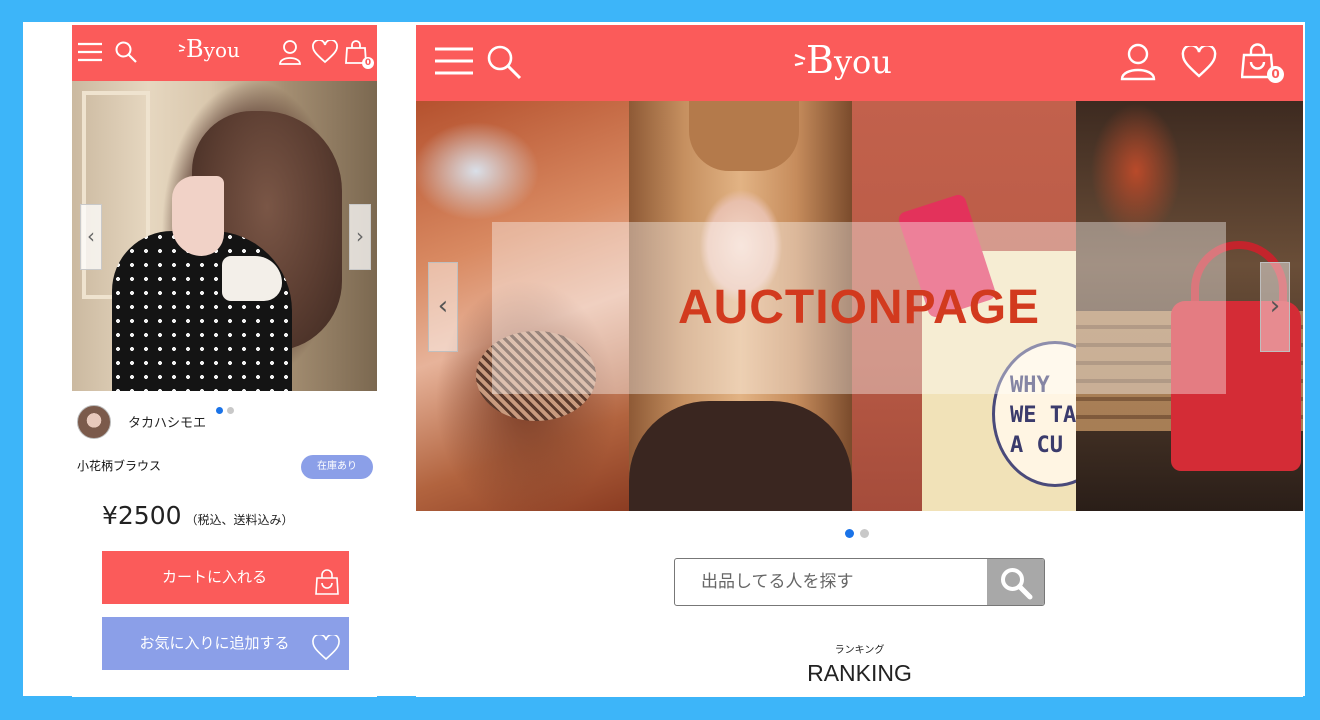 The width and height of the screenshot is (1320, 720). I want to click on banner-next-button: ›, so click(1275, 307).